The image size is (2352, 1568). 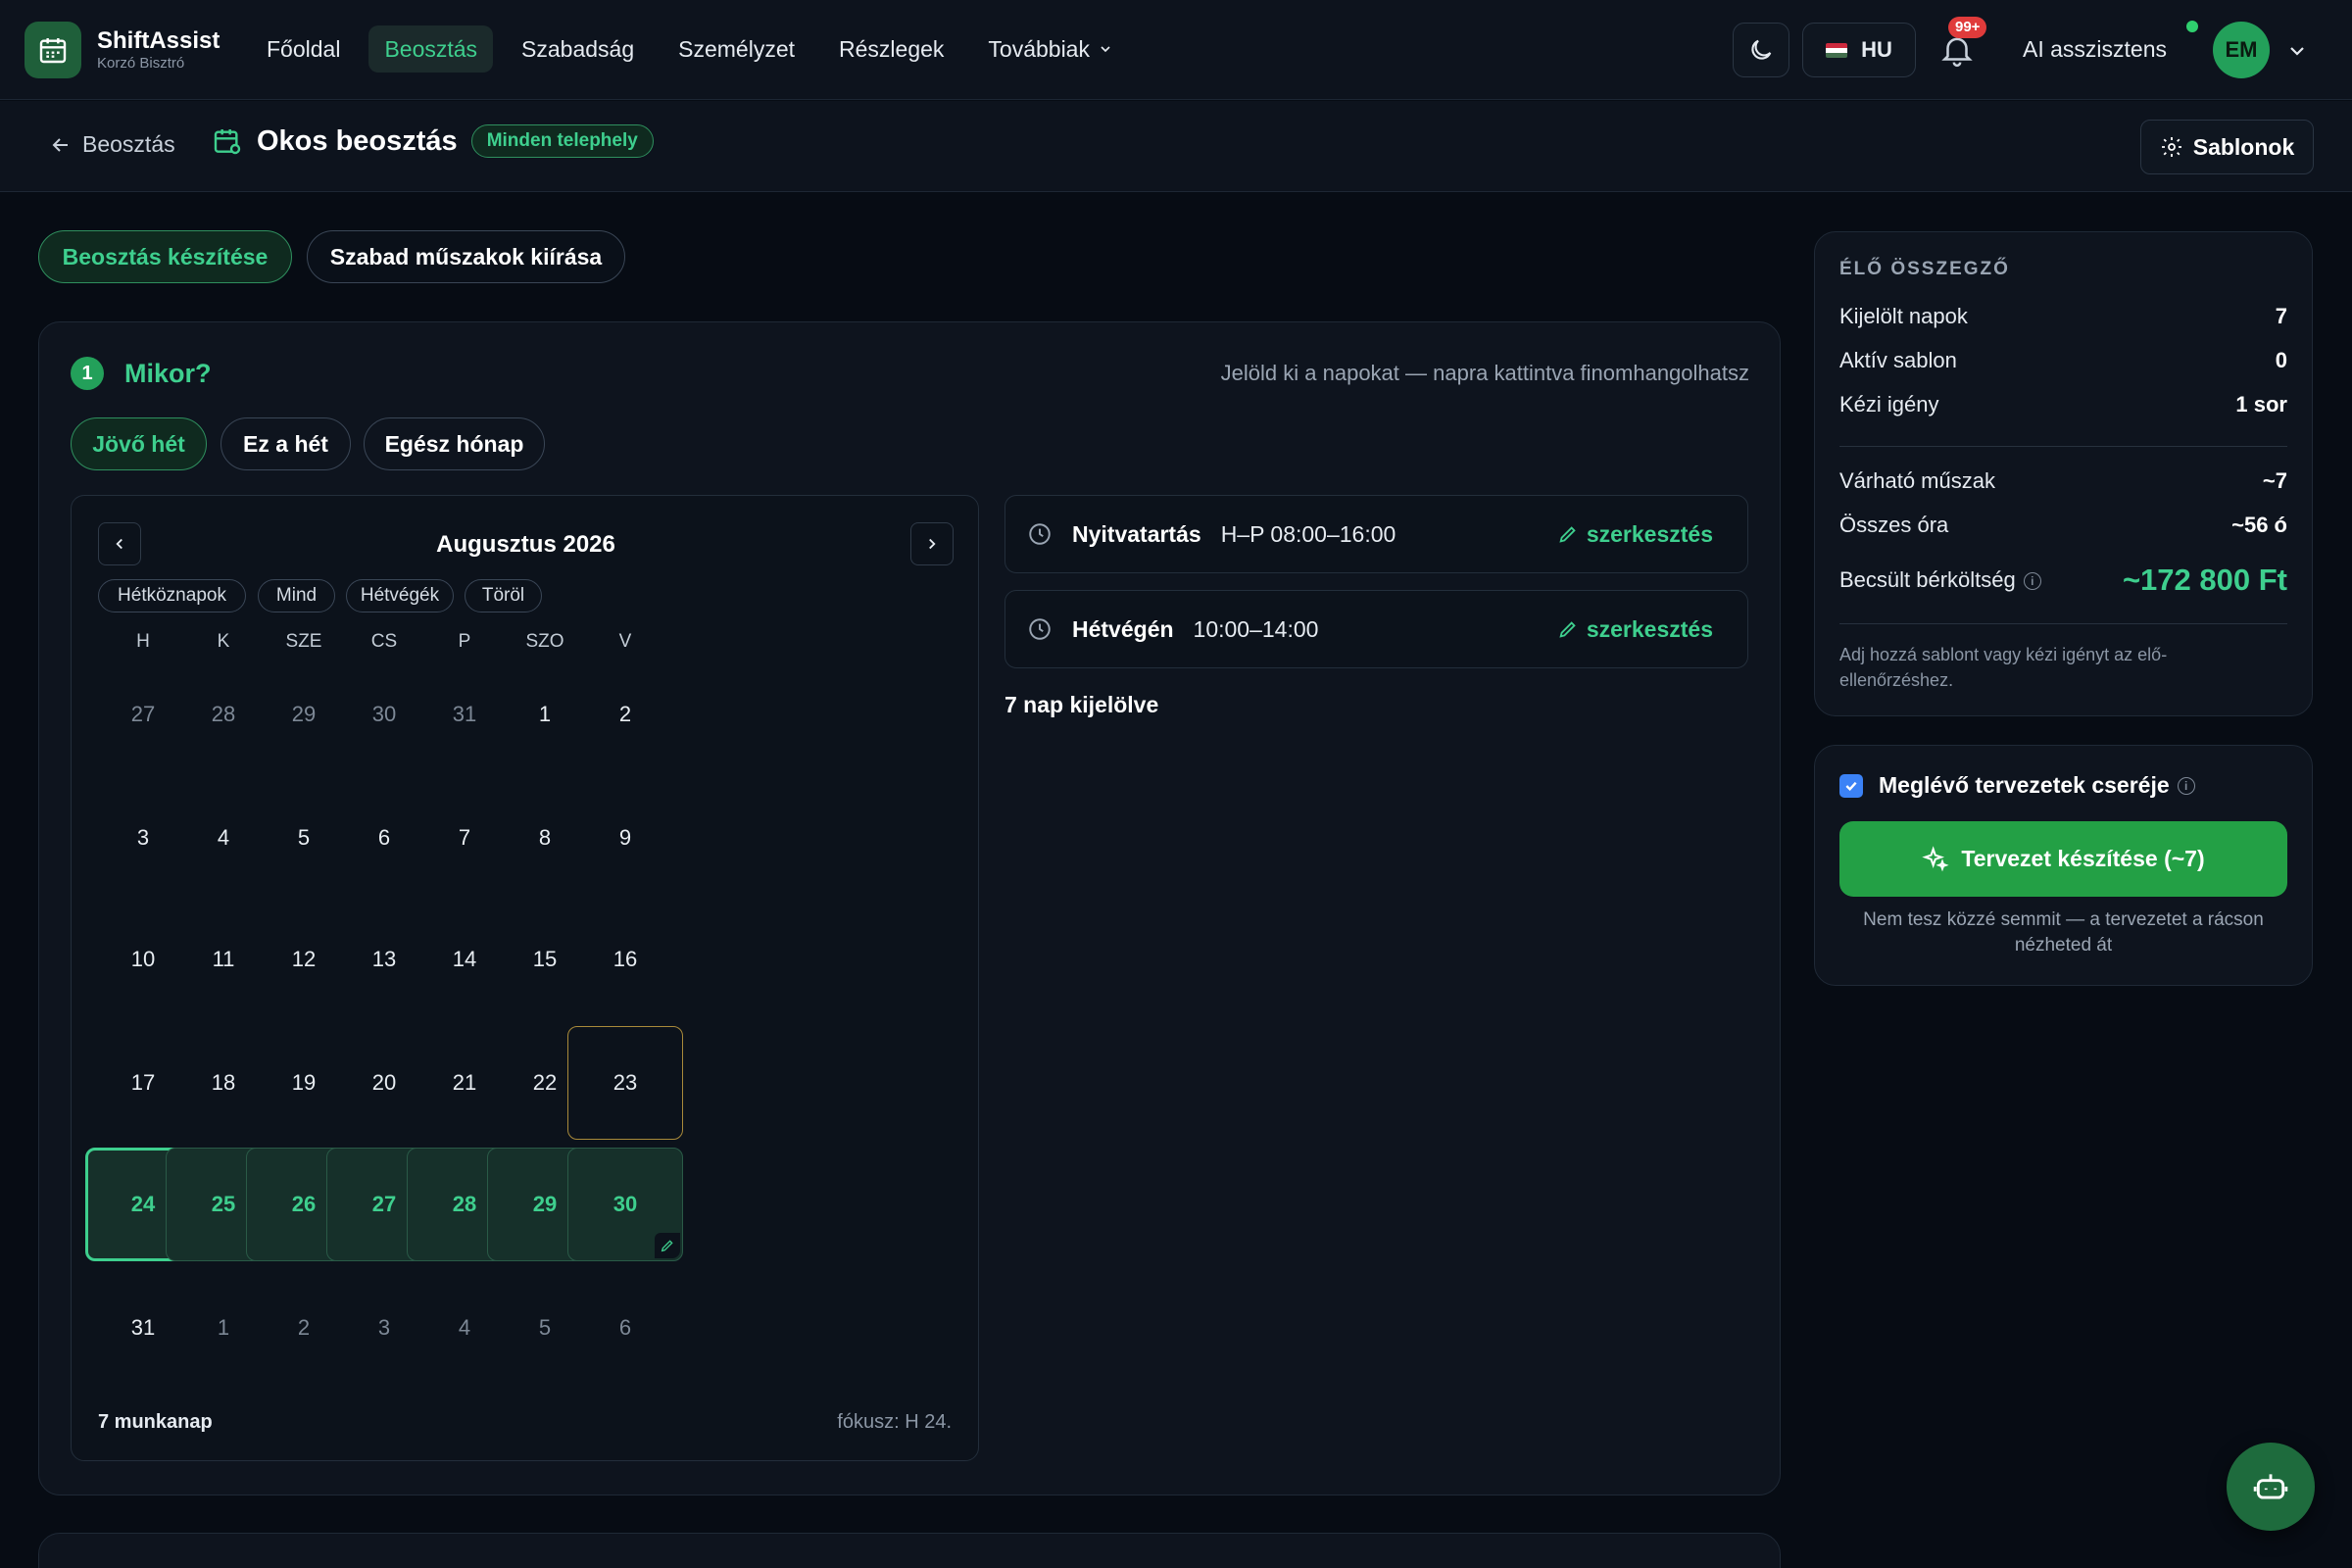 What do you see at coordinates (304, 714) in the screenshot?
I see `day-number: 29` at bounding box center [304, 714].